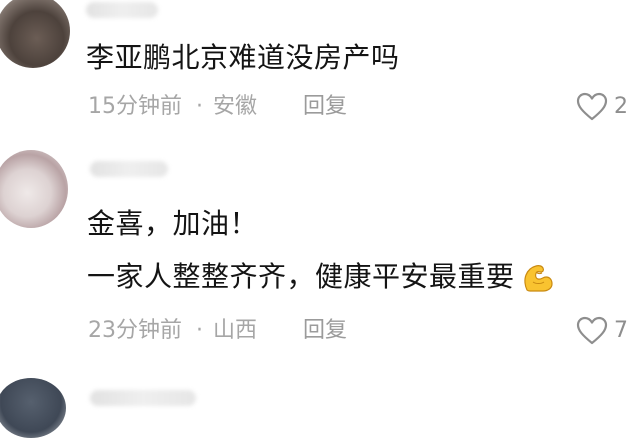 This screenshot has height=438, width=640. I want to click on comment-time: 15分钟前, so click(135, 106).